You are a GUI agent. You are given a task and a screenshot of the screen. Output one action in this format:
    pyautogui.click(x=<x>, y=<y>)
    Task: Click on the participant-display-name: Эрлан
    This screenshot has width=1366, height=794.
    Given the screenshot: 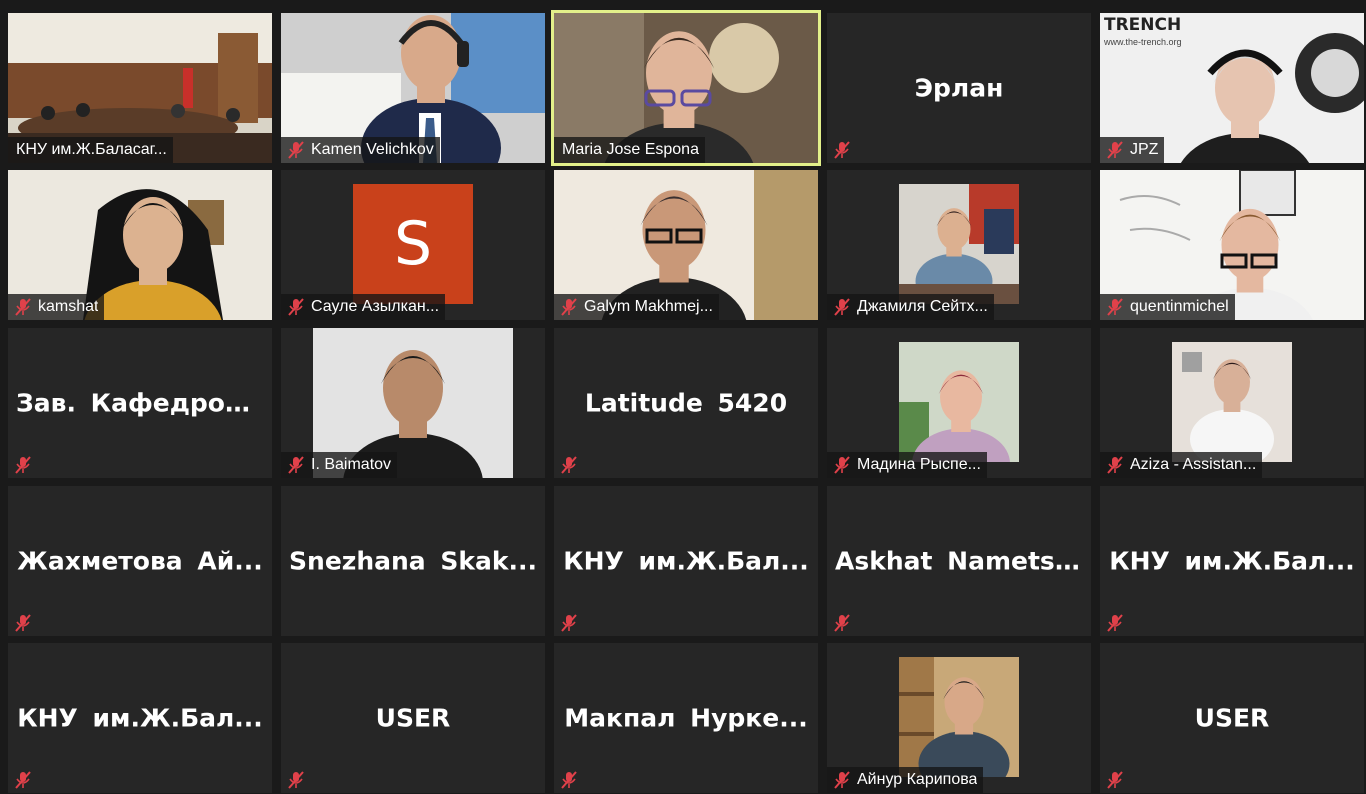 What is the action you would take?
    pyautogui.click(x=959, y=88)
    